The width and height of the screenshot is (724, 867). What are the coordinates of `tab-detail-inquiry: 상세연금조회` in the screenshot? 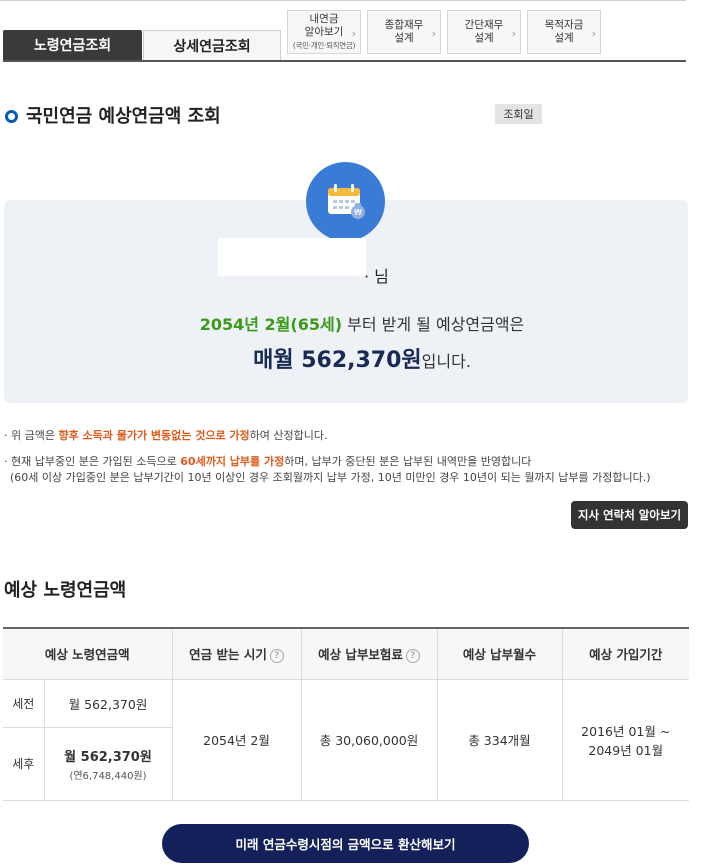 It's located at (212, 45).